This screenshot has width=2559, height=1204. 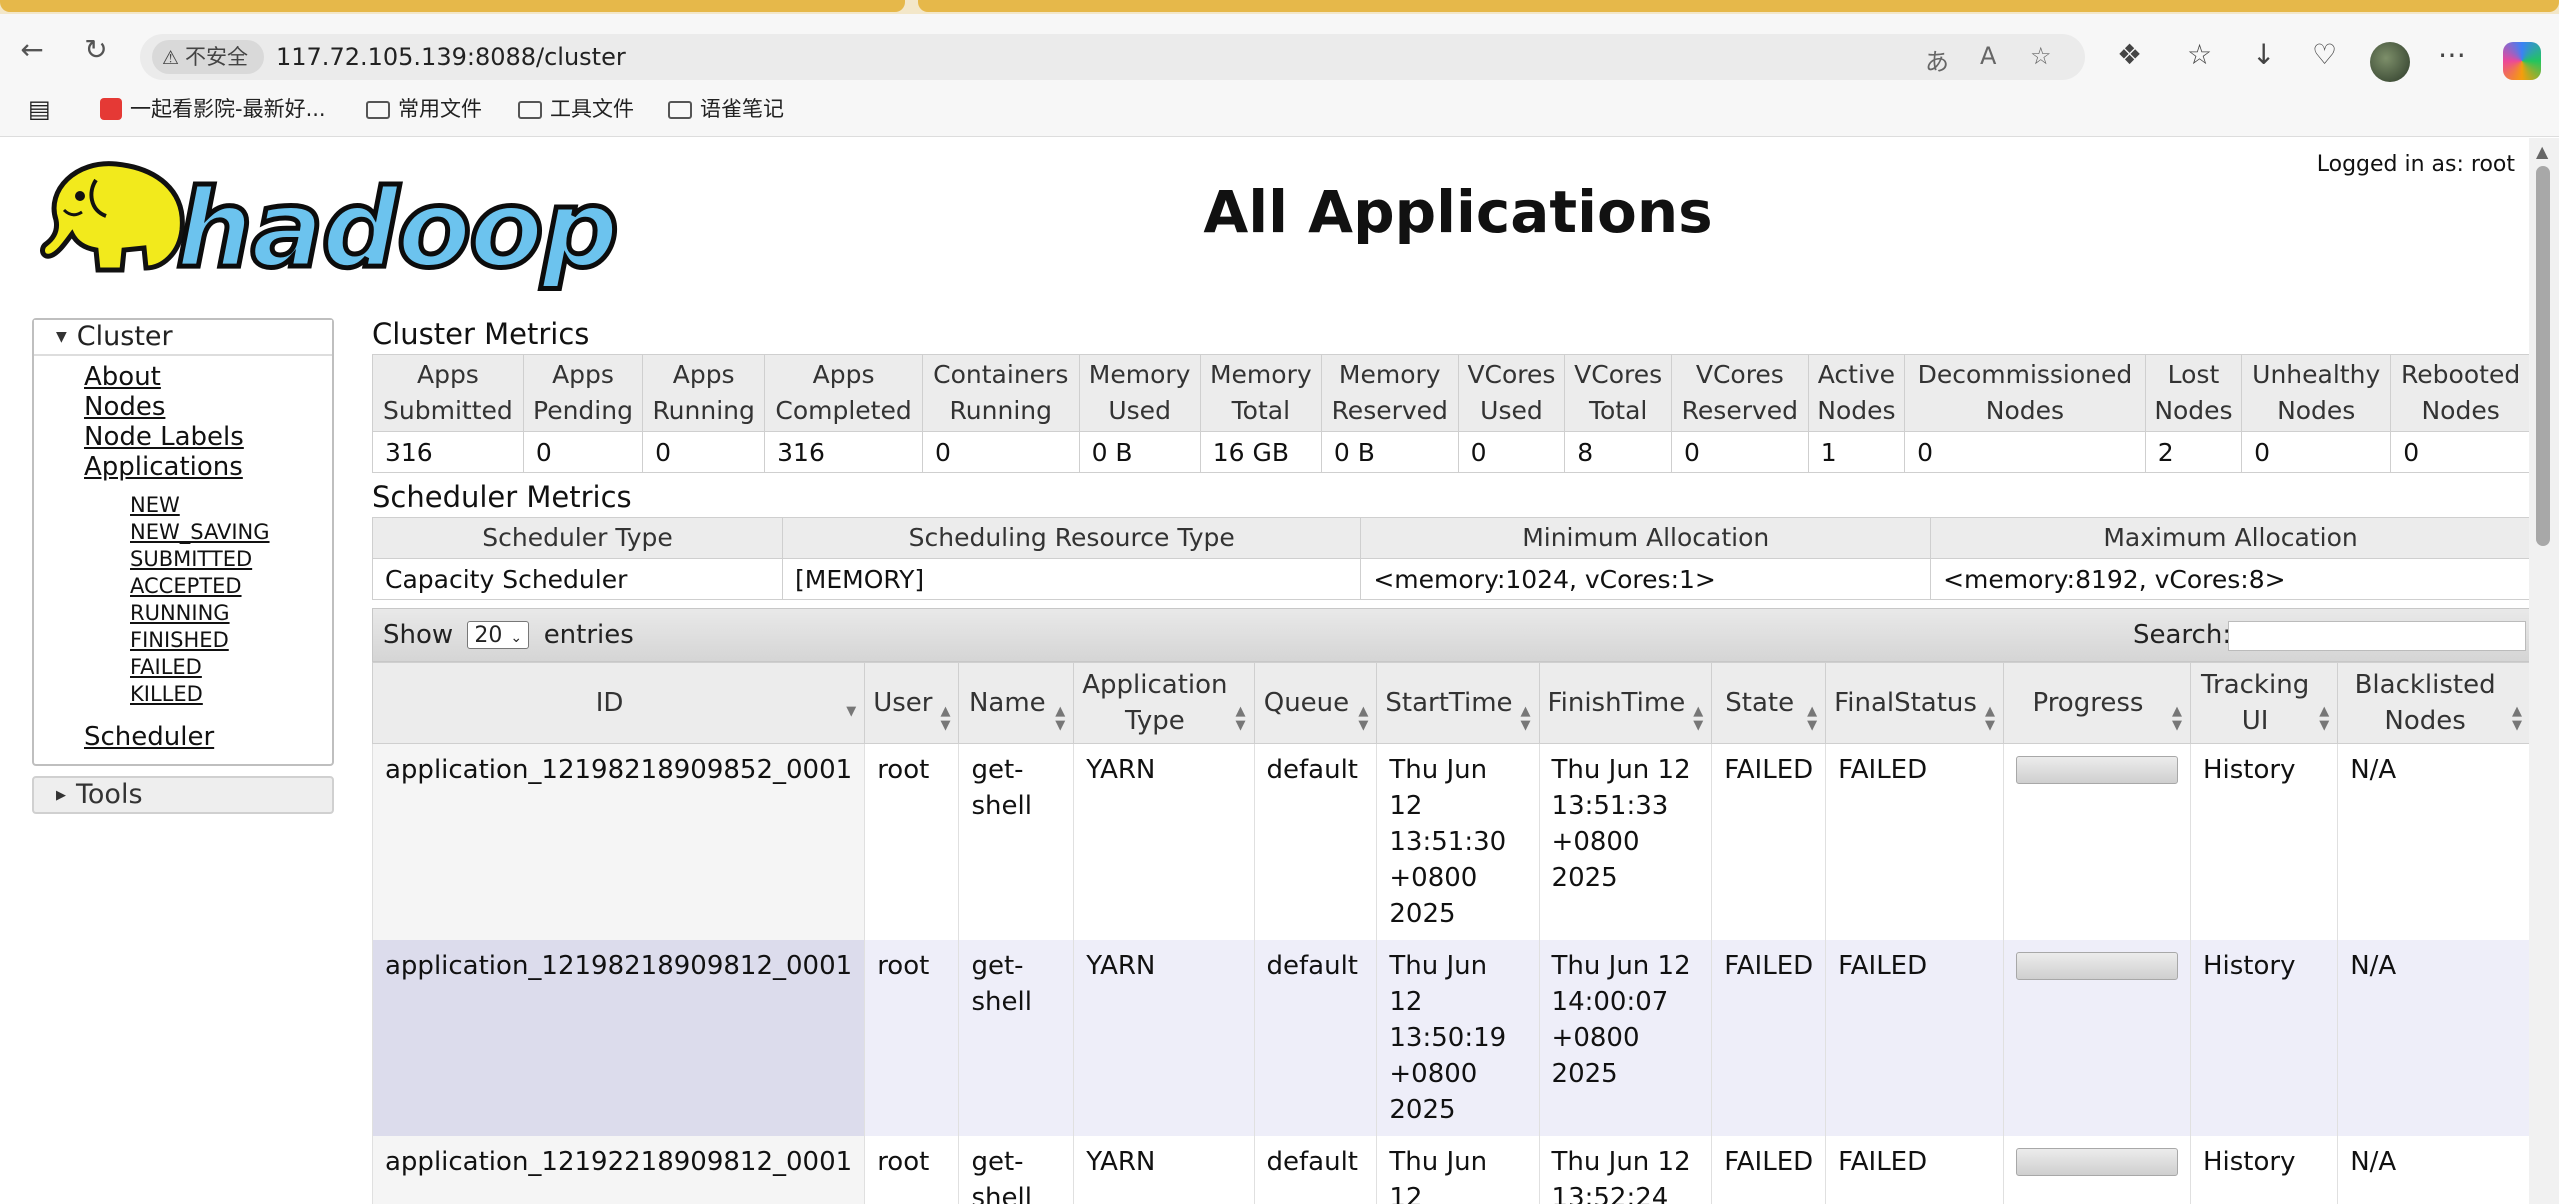 What do you see at coordinates (398, 229) in the screenshot?
I see `logo-wordmark: hadoop` at bounding box center [398, 229].